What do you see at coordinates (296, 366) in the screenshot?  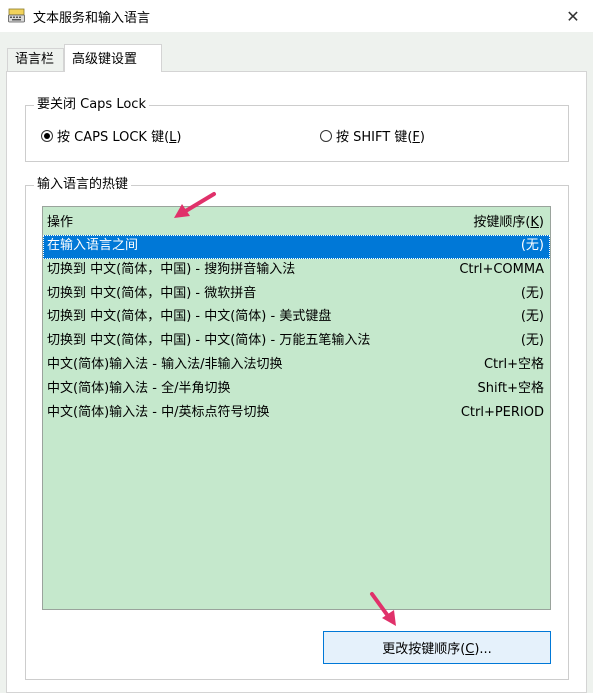 I see `list-item: 中文(简体)输入法 - 输入法/非输入法切换 Ctrl+空格` at bounding box center [296, 366].